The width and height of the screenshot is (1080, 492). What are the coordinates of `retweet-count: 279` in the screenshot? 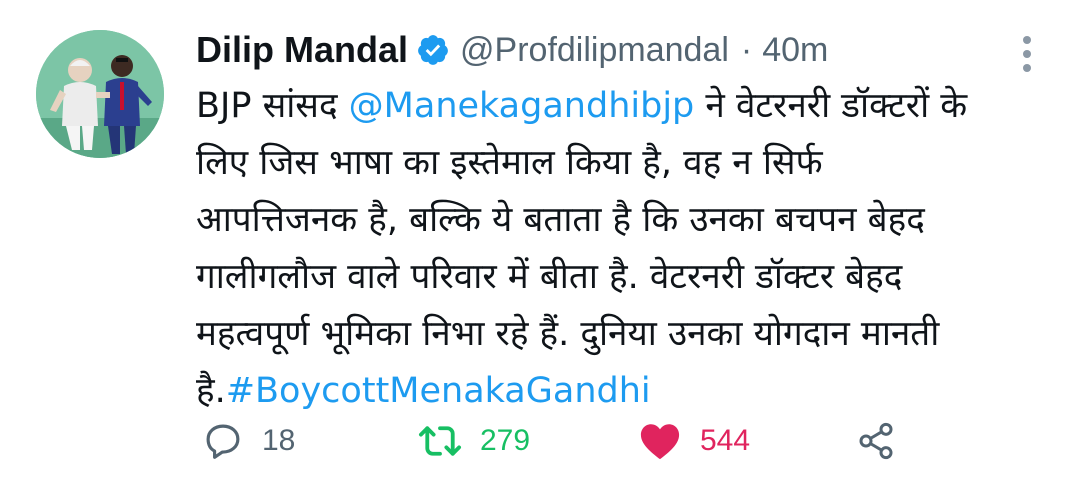 It's located at (505, 440).